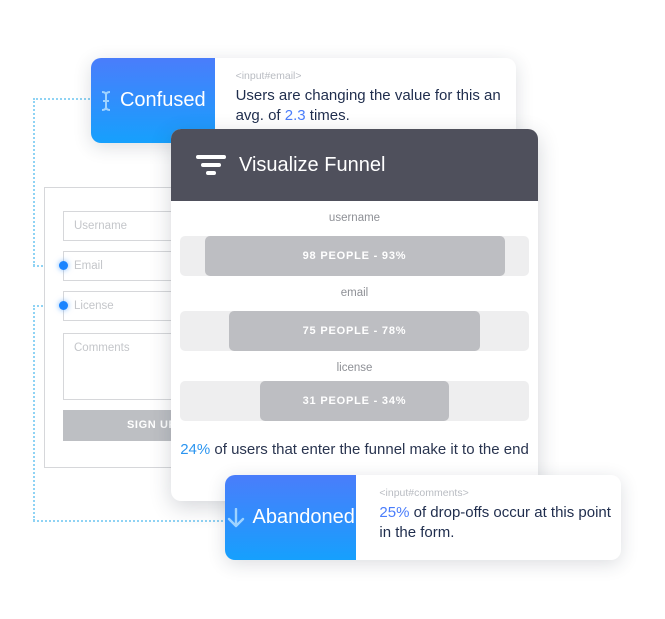 The image size is (665, 619). I want to click on abandoned-title: Abandoned, so click(303, 517).